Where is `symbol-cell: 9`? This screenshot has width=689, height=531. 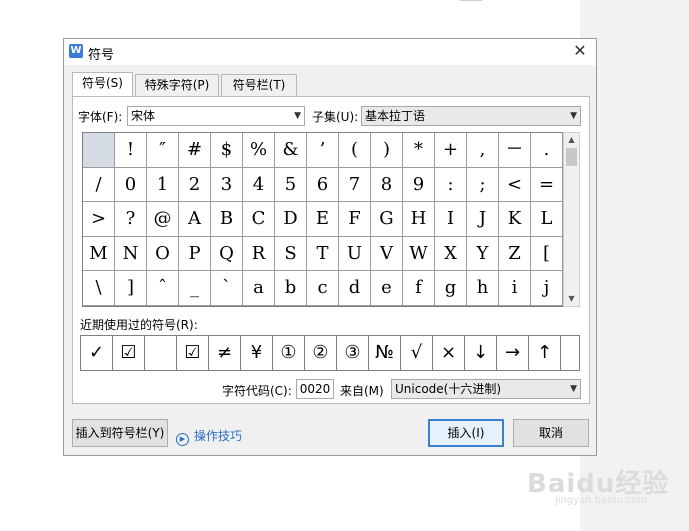 symbol-cell: 9 is located at coordinates (419, 185).